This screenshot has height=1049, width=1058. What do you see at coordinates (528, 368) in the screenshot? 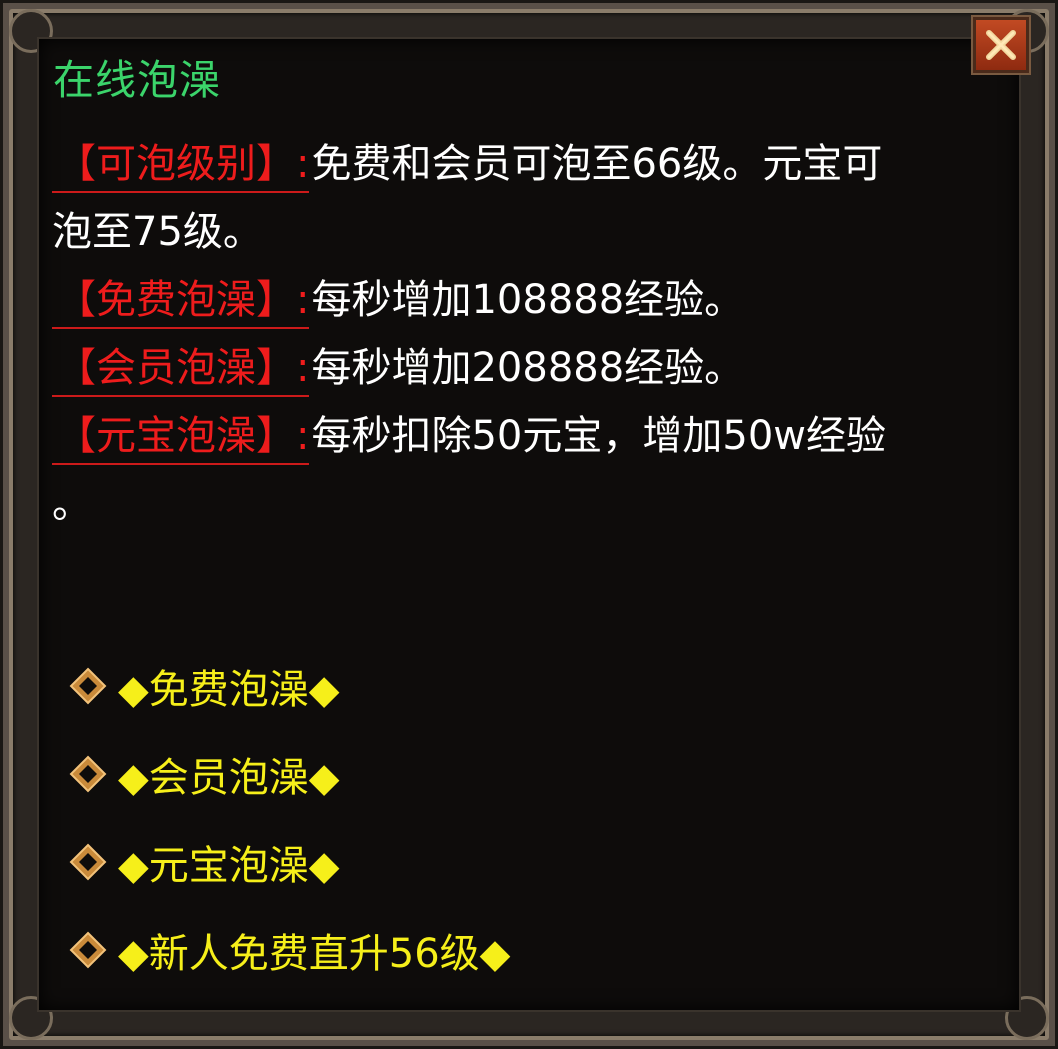
I see `info-text: 每秒增加208888经验。` at bounding box center [528, 368].